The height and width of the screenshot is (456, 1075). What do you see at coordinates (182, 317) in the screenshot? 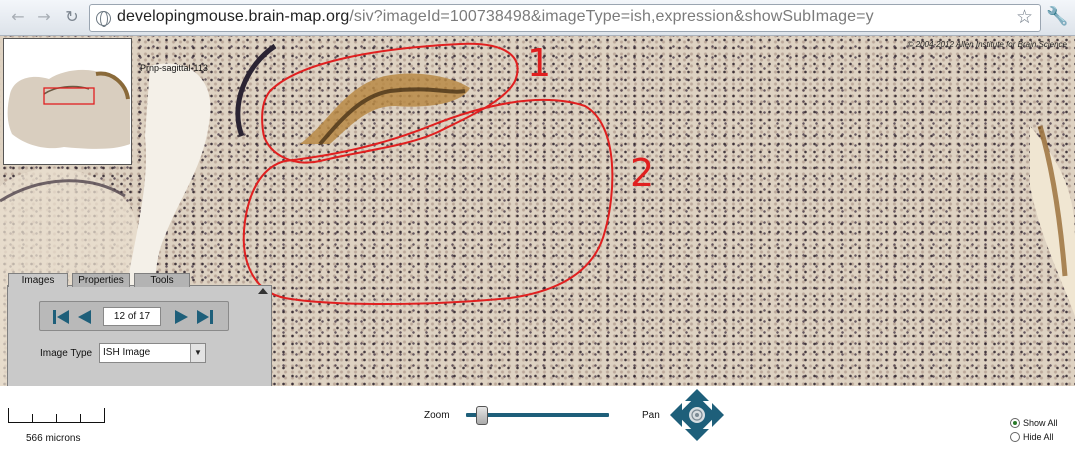
I see `next-image-icon` at bounding box center [182, 317].